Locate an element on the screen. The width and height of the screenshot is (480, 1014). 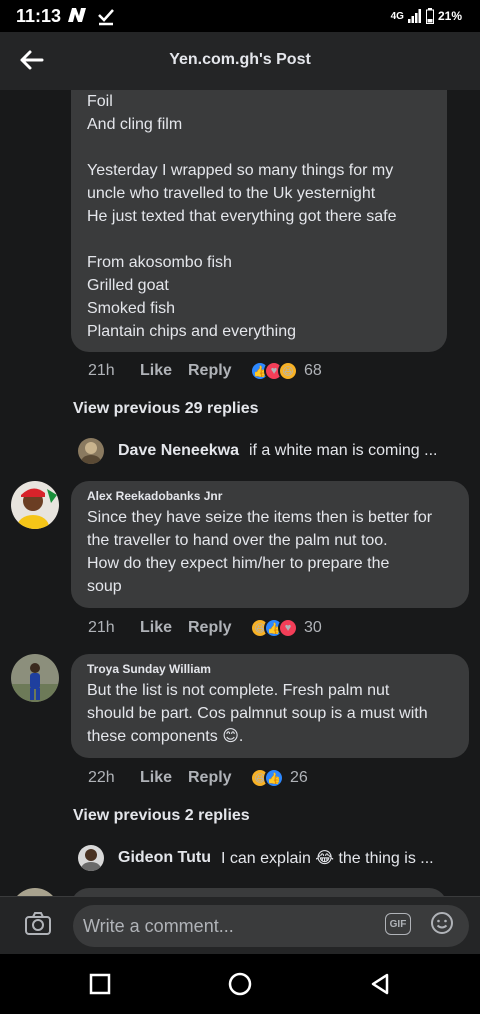
system-navigation-bar is located at coordinates (240, 984).